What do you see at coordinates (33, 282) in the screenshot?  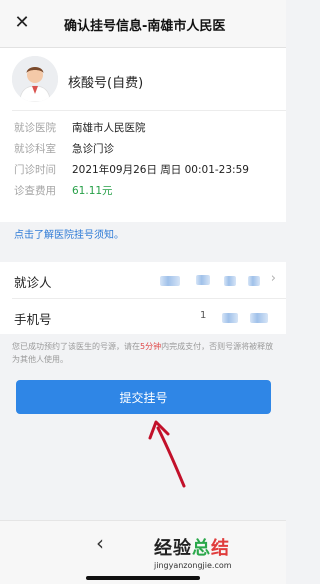 I see `patient-label: 就诊人` at bounding box center [33, 282].